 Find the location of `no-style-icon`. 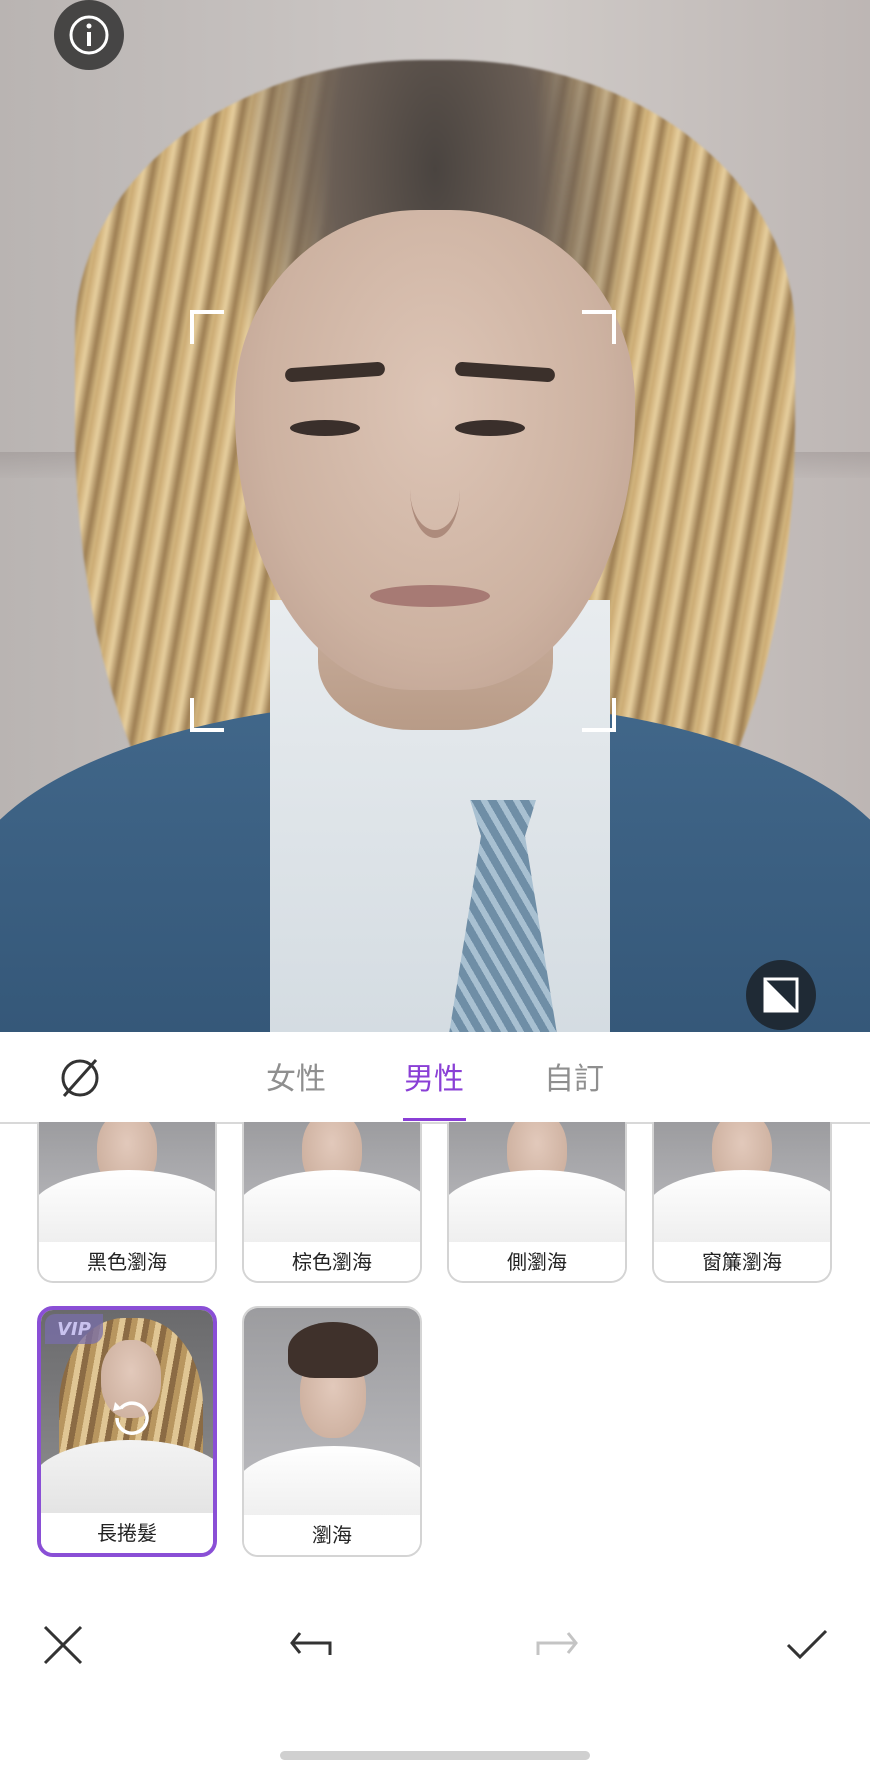

no-style-icon is located at coordinates (80, 1078).